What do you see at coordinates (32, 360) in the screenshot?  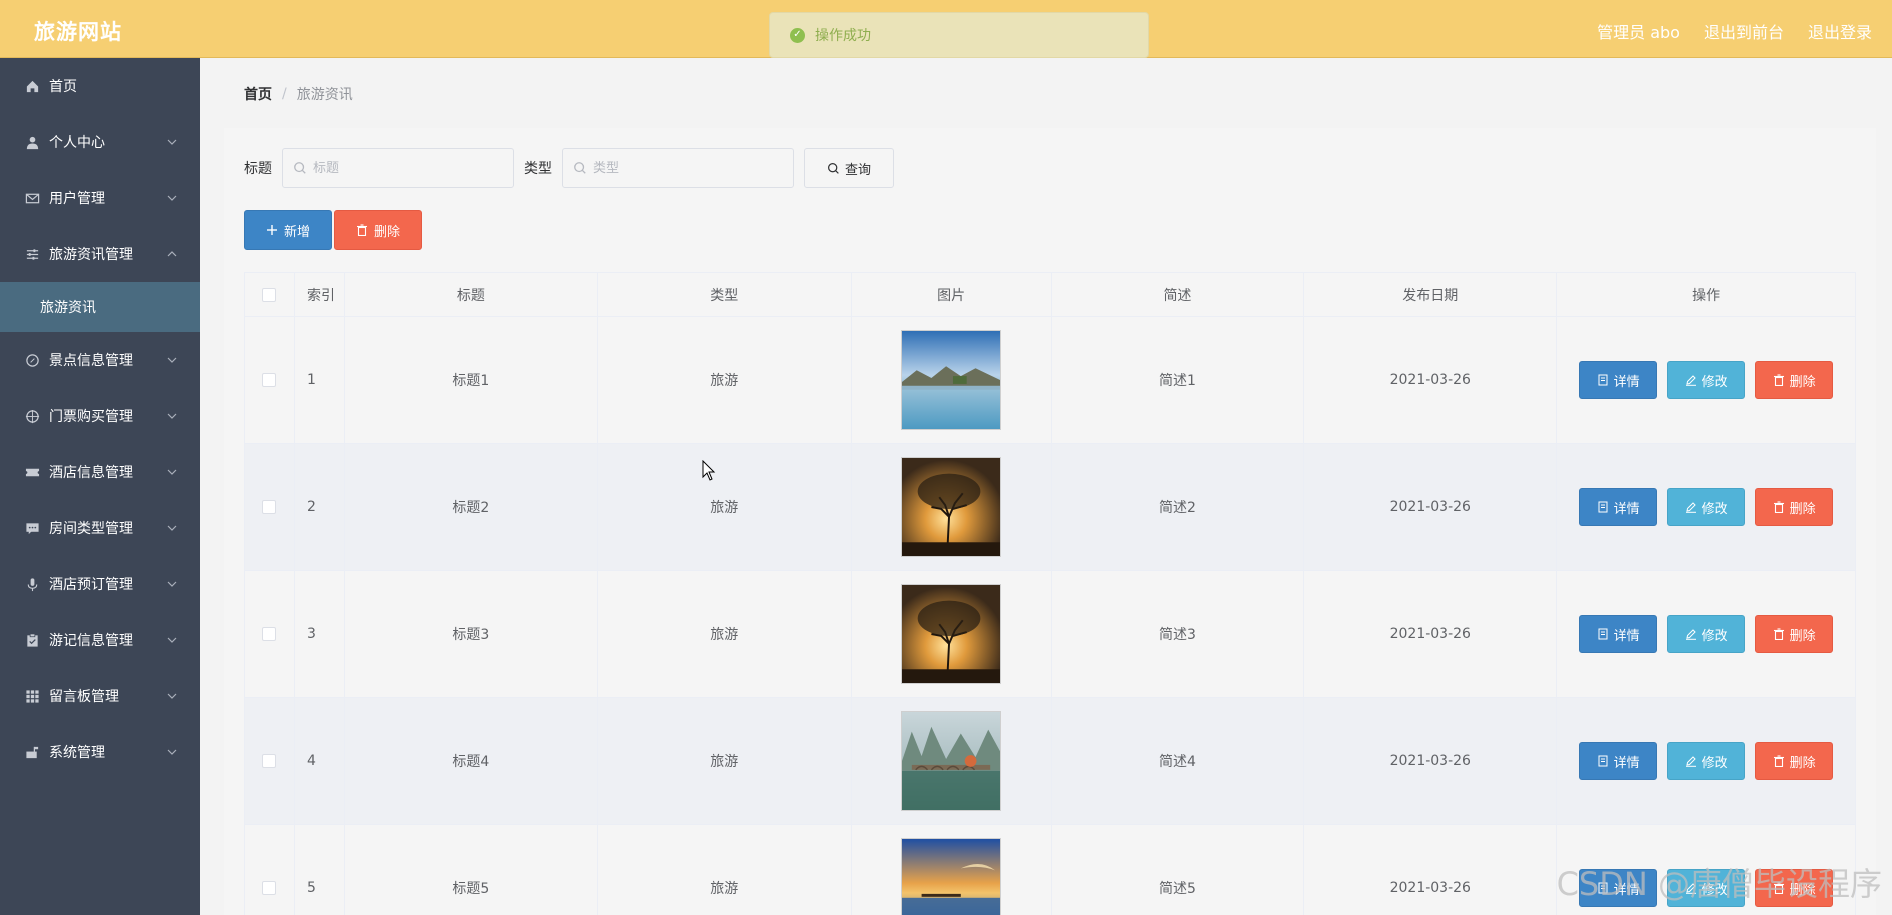 I see `compass-icon` at bounding box center [32, 360].